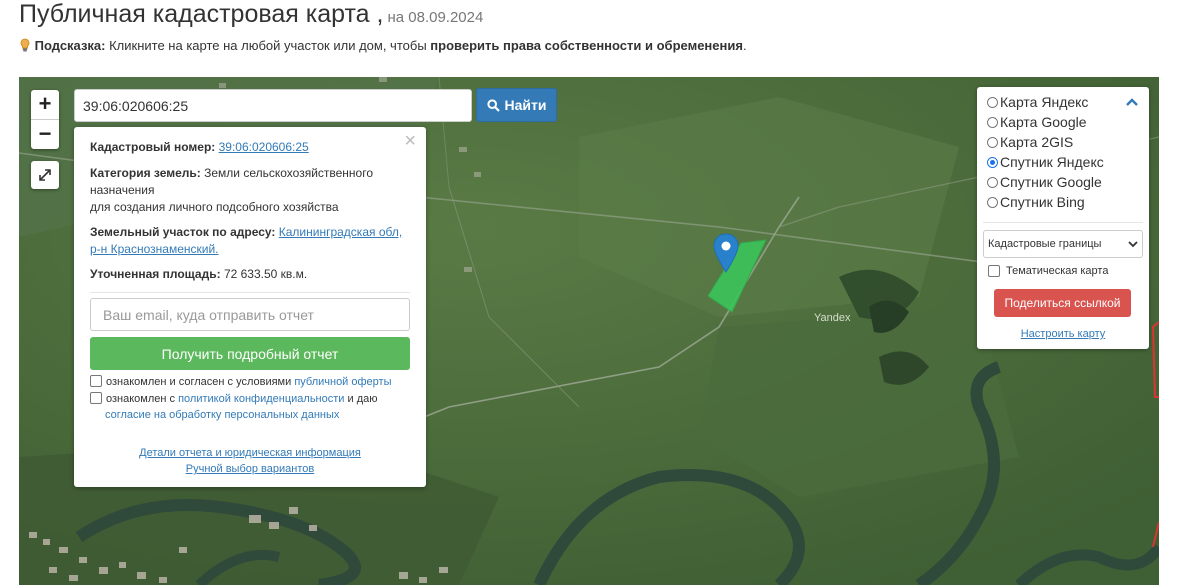 The height and width of the screenshot is (585, 1186). Describe the element at coordinates (1044, 102) in the screenshot. I see `layer-label: Карта Яндекс` at that location.